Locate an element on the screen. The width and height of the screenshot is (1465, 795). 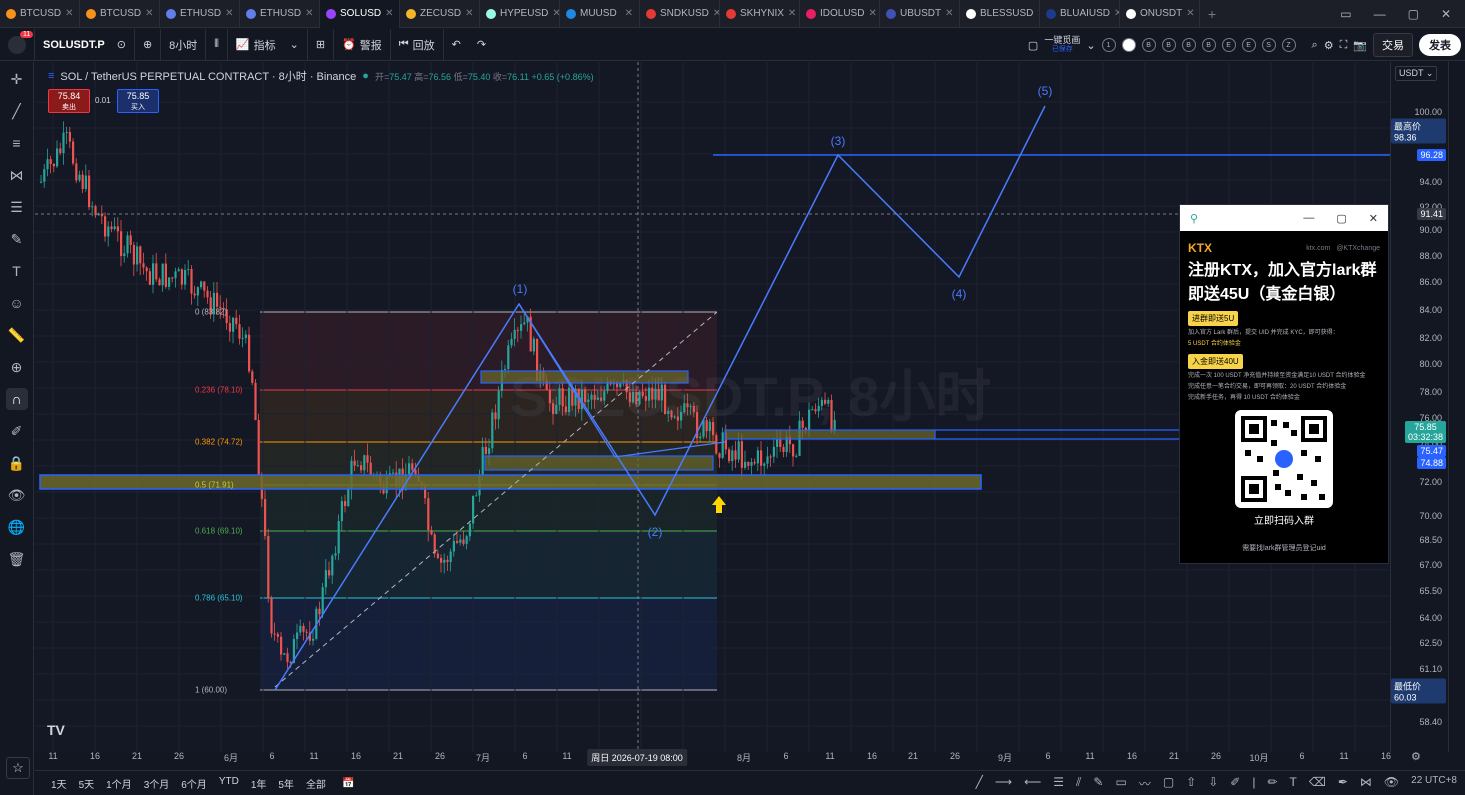
tab-11: UBUSDT ✕ is located at coordinates (920, 14).